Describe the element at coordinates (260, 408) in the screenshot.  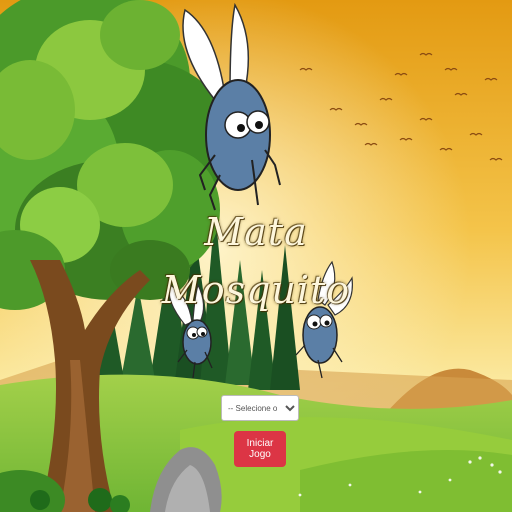
I see `level-select: -- Selecione o Nível --` at that location.